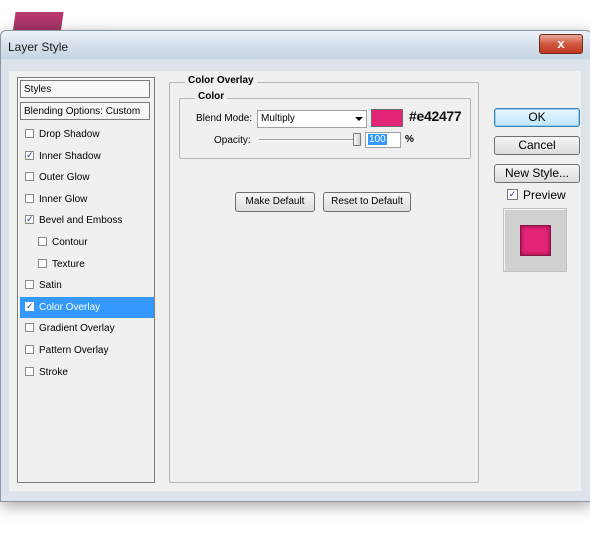  What do you see at coordinates (63, 199) in the screenshot?
I see `style-item-label: Inner Glow` at bounding box center [63, 199].